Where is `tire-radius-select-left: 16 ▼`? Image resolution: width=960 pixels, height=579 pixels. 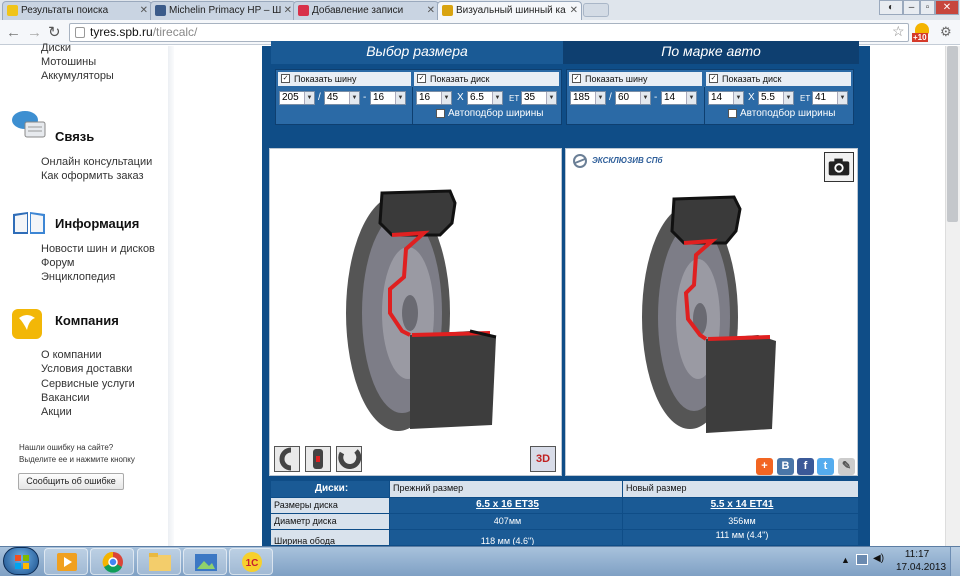
tire-radius-select-left: 16 ▼ is located at coordinates (388, 98).